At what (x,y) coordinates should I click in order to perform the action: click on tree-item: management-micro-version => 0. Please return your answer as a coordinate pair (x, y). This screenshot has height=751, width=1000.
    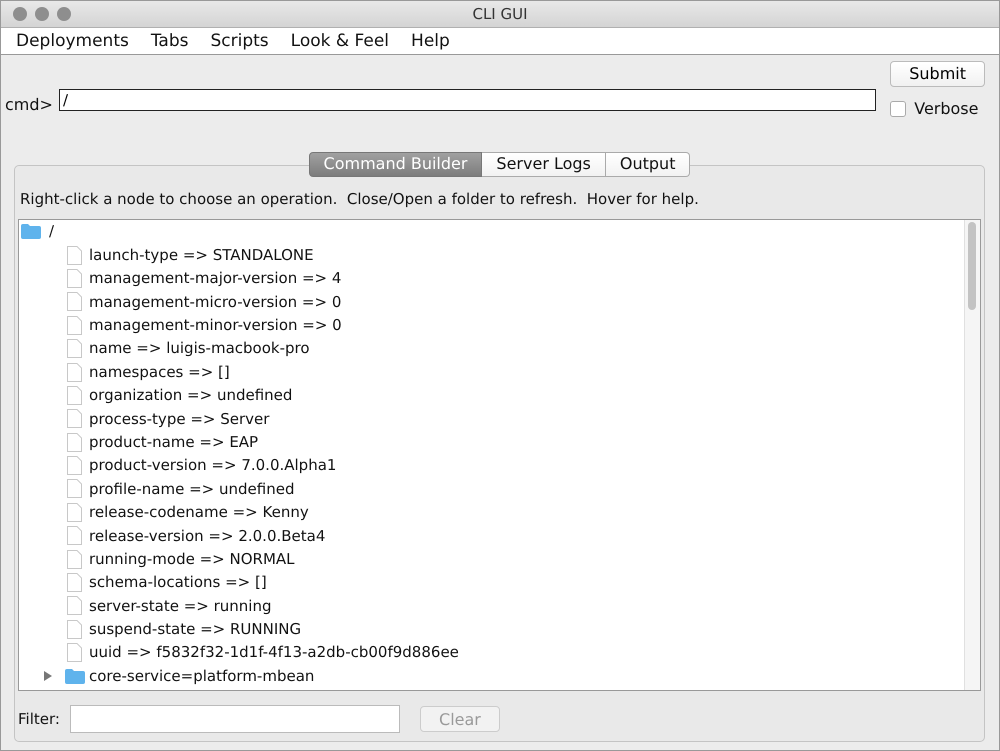
    Looking at the image, I should click on (215, 302).